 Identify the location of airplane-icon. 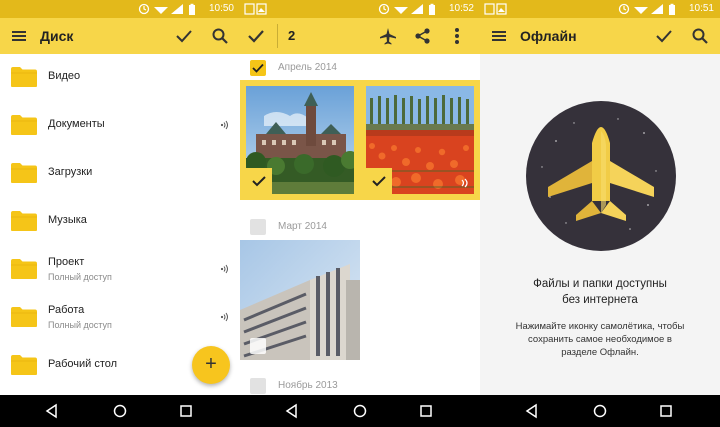
(599, 174).